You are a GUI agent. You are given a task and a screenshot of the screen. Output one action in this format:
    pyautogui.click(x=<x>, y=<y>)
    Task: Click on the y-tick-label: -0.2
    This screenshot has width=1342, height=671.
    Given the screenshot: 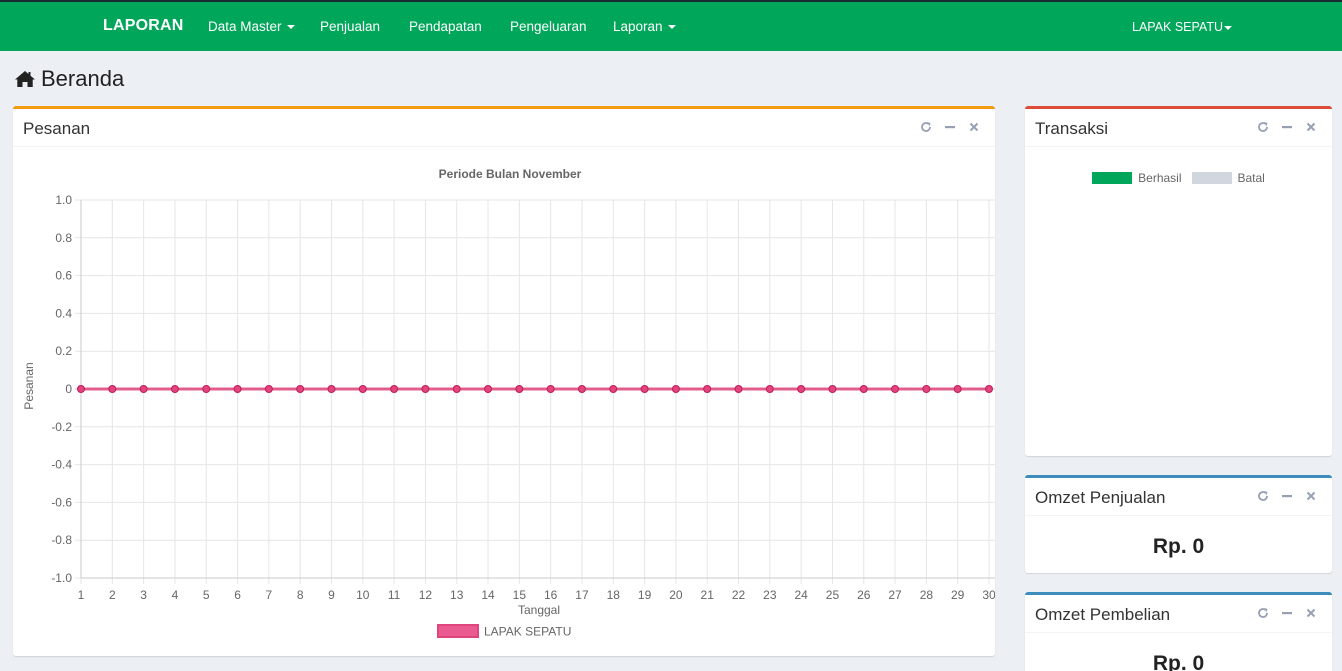 What is the action you would take?
    pyautogui.click(x=61, y=427)
    